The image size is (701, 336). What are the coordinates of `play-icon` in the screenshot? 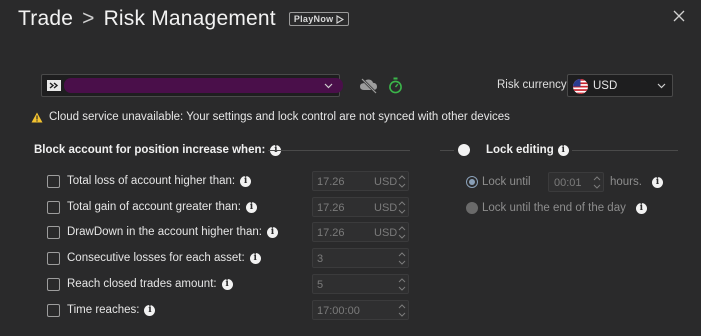 It's located at (340, 19).